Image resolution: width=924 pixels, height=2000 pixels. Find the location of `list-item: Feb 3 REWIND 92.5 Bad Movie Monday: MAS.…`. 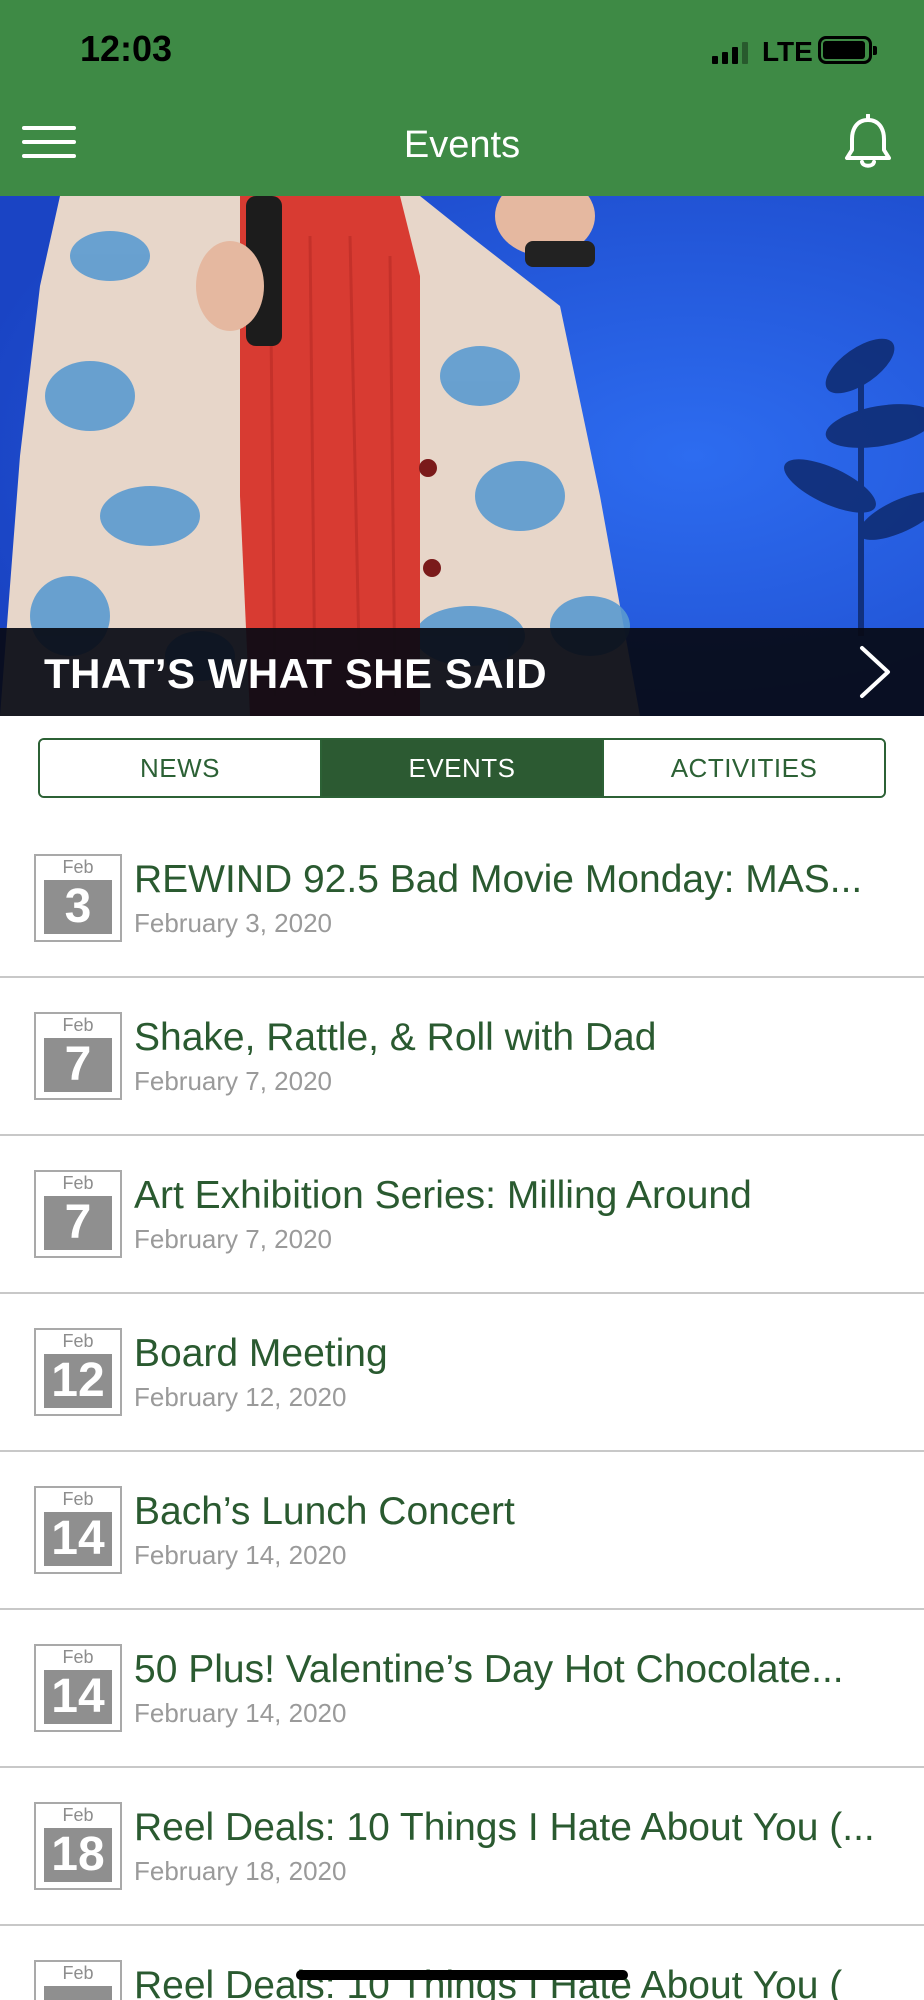

list-item: Feb 3 REWIND 92.5 Bad Movie Monday: MAS.… is located at coordinates (462, 899).